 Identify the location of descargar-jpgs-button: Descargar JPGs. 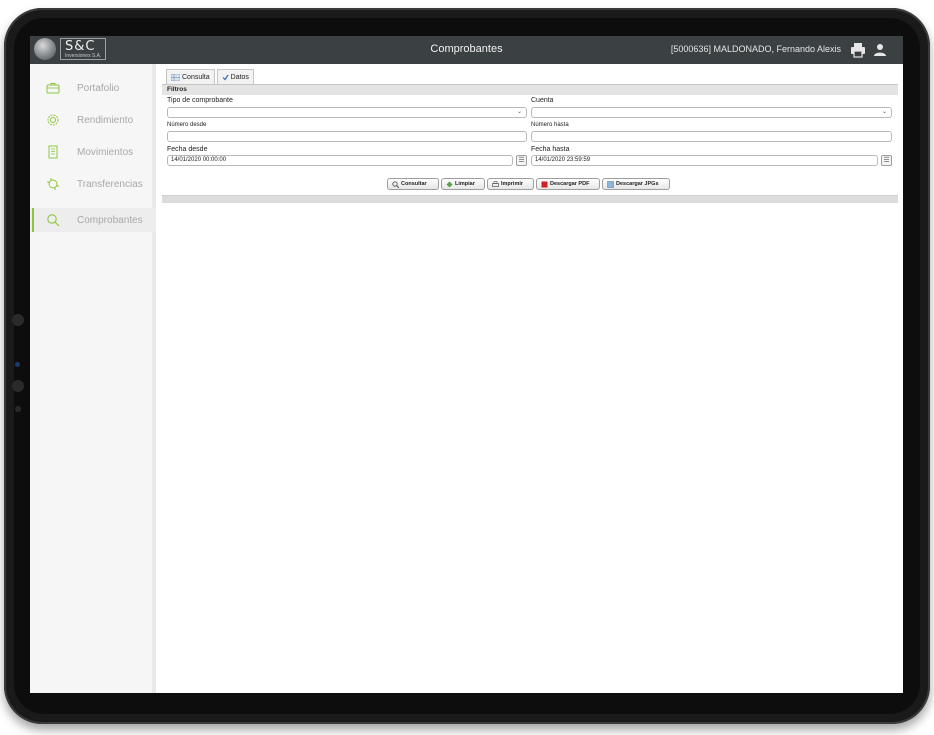
(636, 184).